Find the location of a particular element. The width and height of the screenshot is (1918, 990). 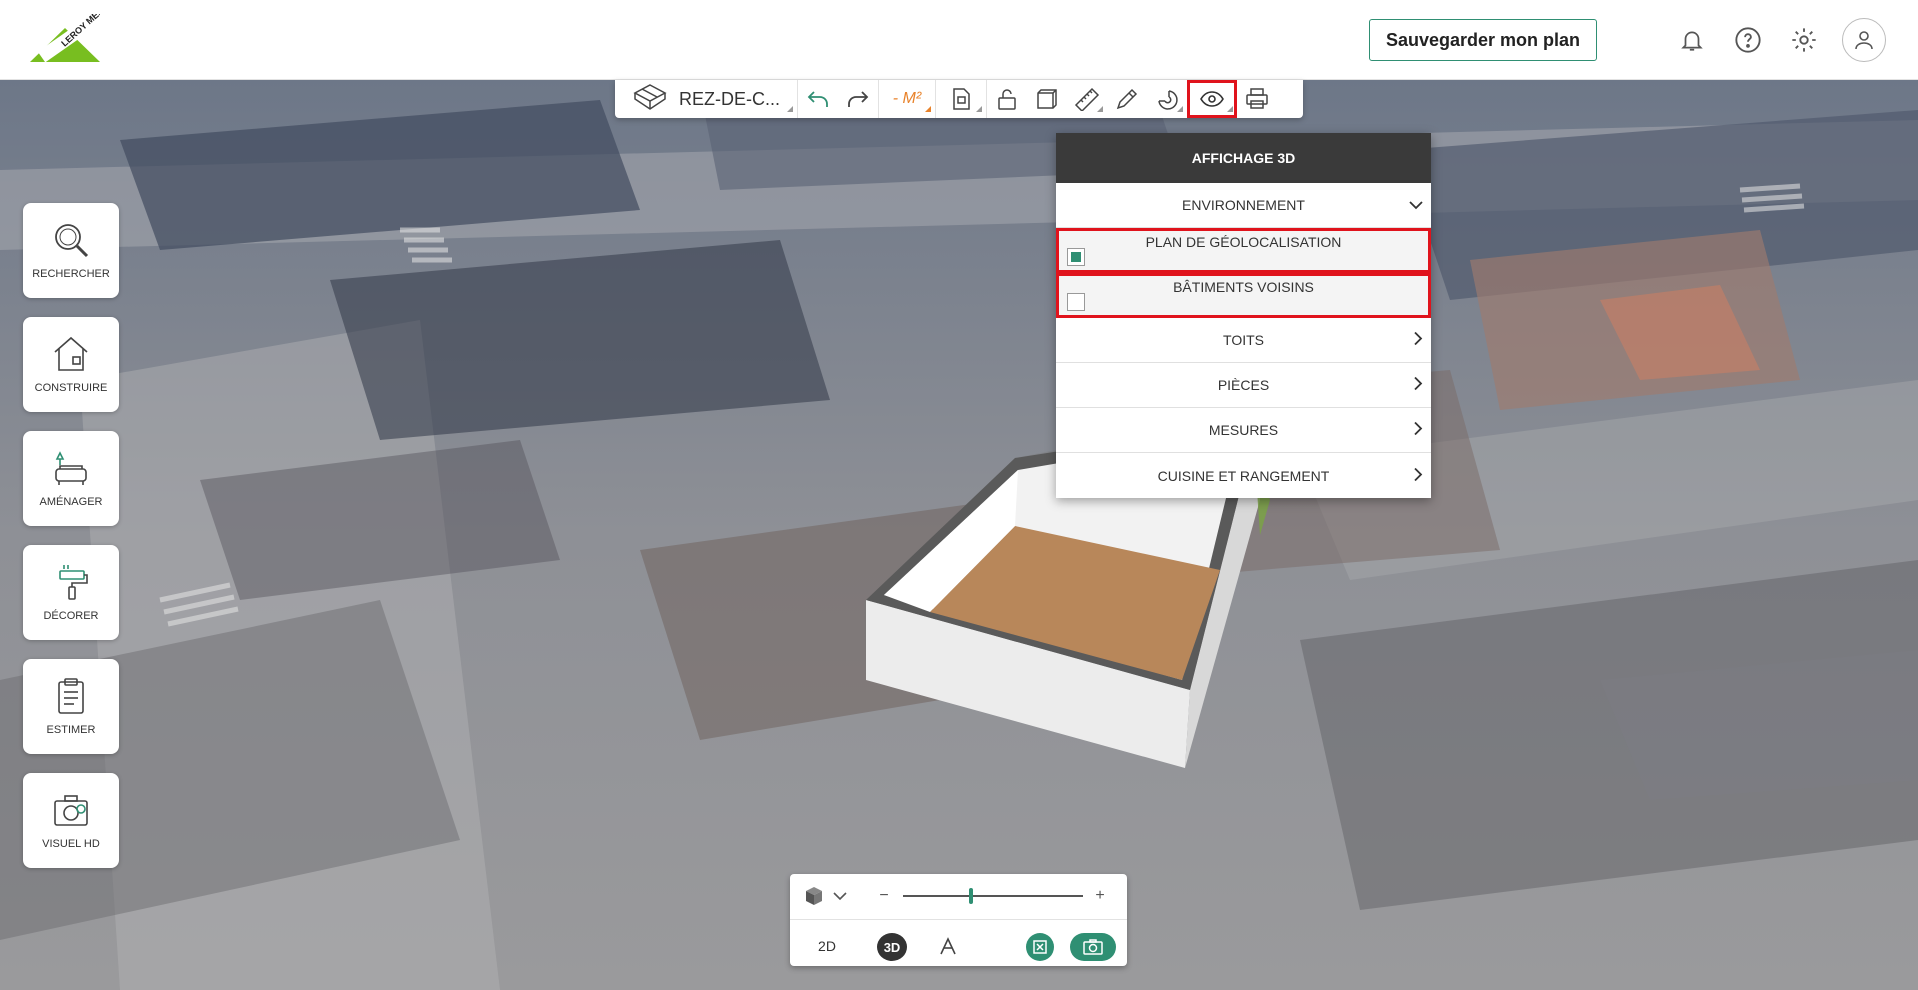

redo-icon is located at coordinates (858, 99).